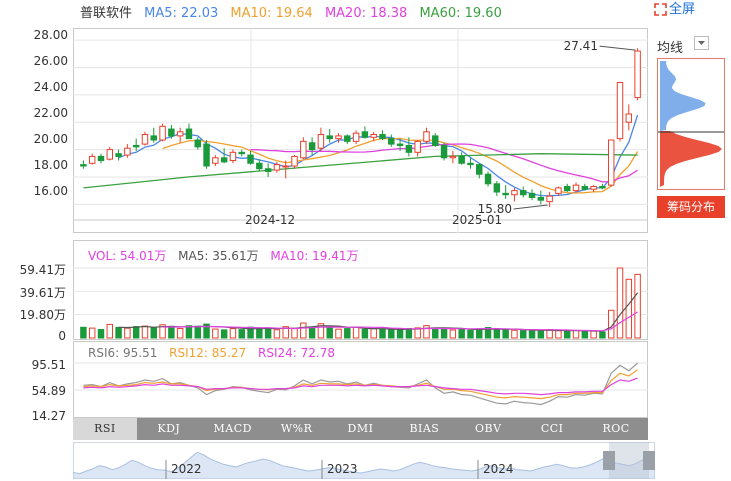 This screenshot has height=481, width=731. What do you see at coordinates (105, 429) in the screenshot?
I see `tab-rsi: RSI` at bounding box center [105, 429].